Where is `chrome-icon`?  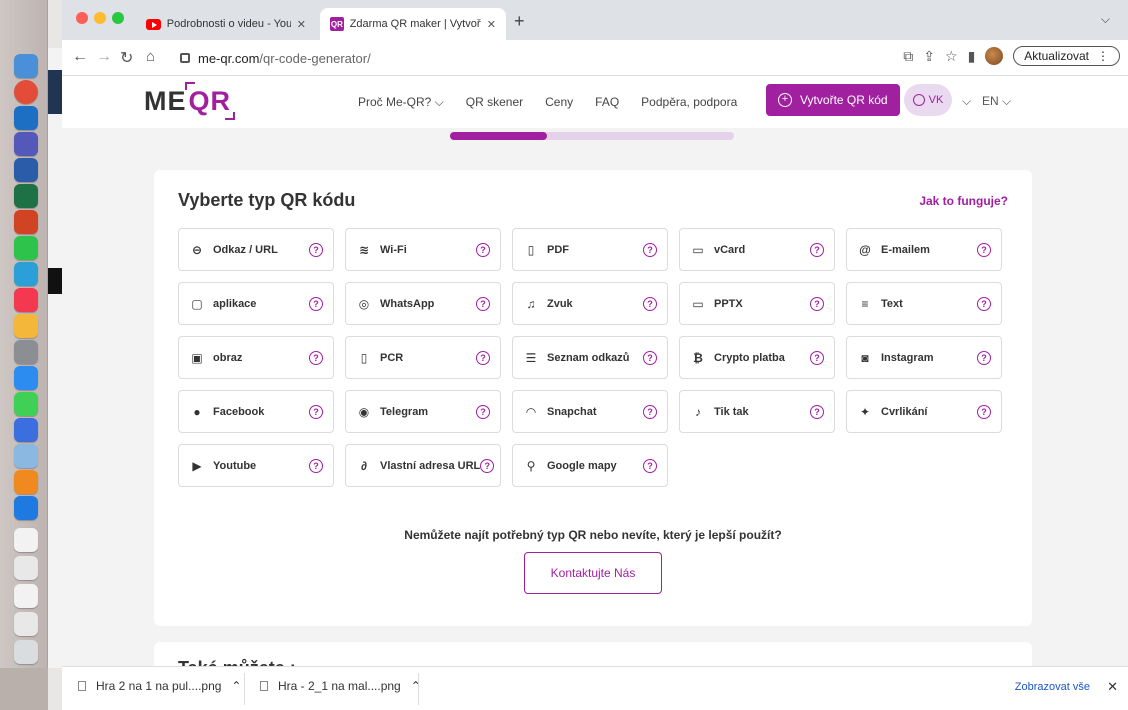 chrome-icon is located at coordinates (26, 92).